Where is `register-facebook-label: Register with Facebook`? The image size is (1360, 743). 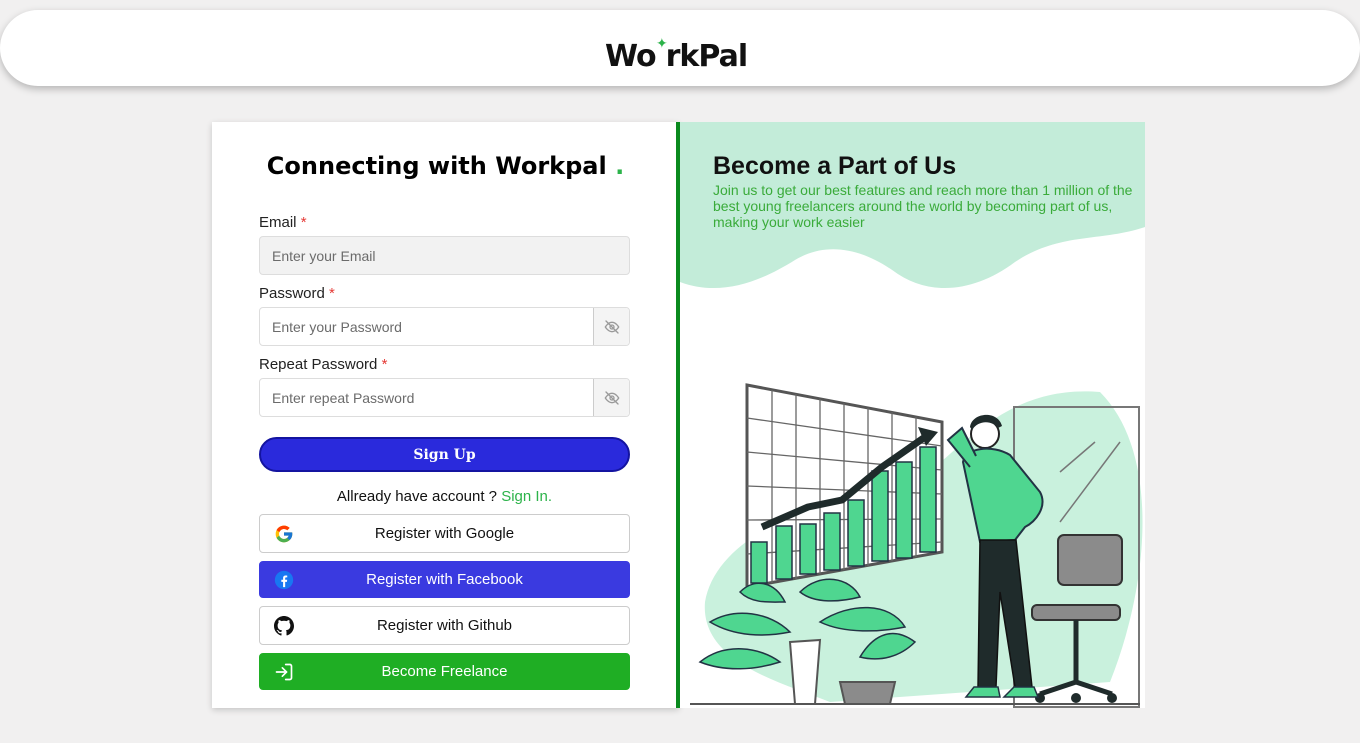
register-facebook-label: Register with Facebook is located at coordinates (444, 579).